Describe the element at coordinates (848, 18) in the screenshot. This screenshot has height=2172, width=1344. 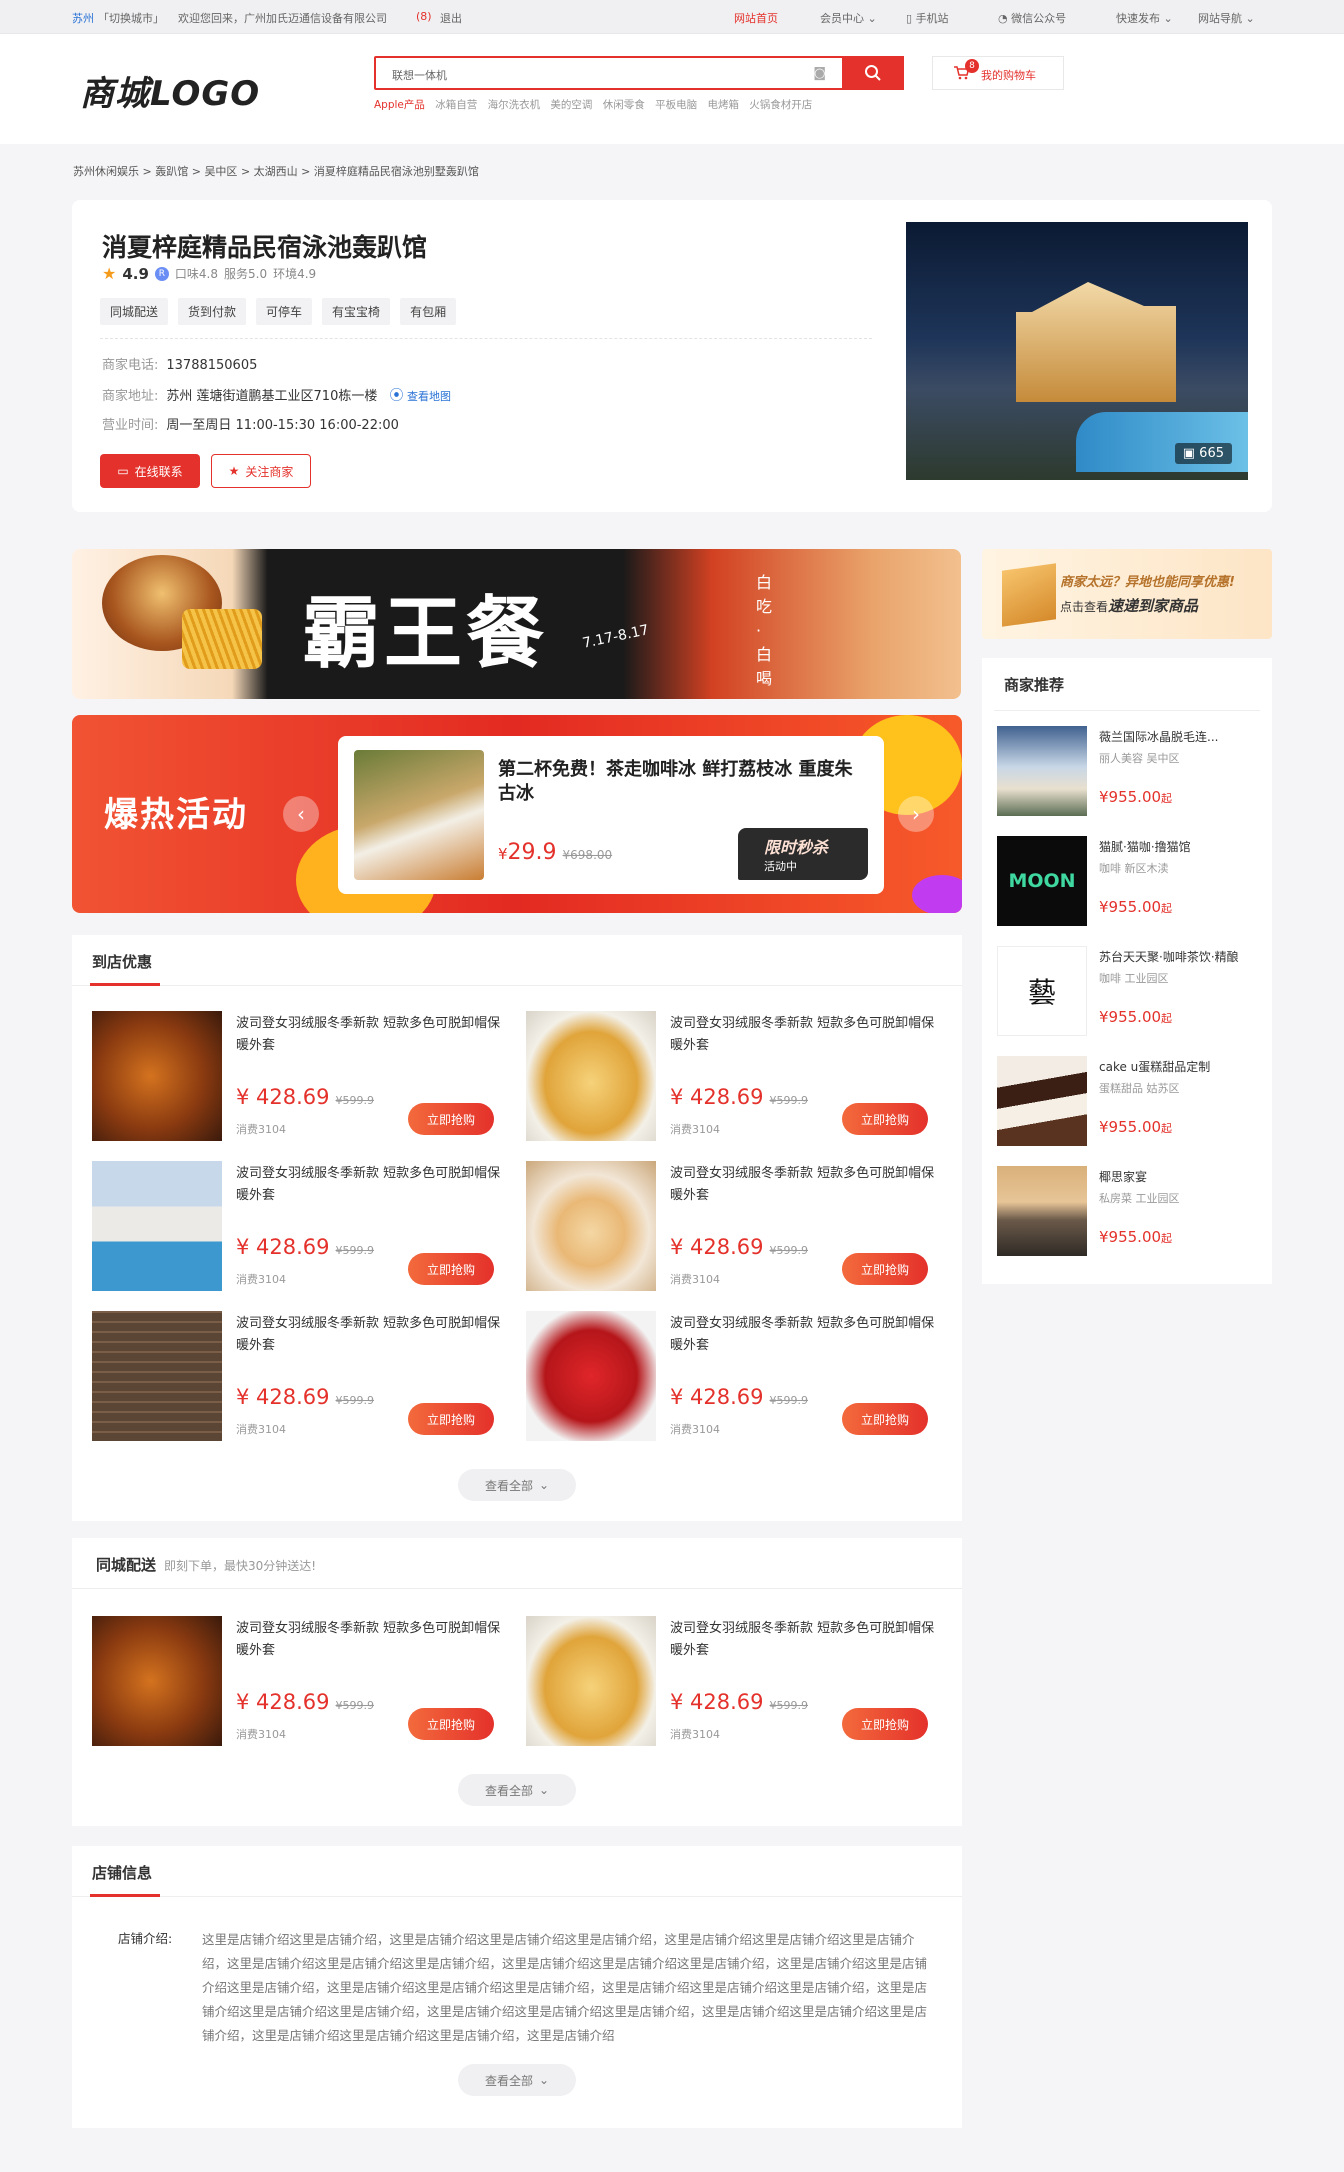
I see `member-center-menu: 会员中心 ⌄` at that location.